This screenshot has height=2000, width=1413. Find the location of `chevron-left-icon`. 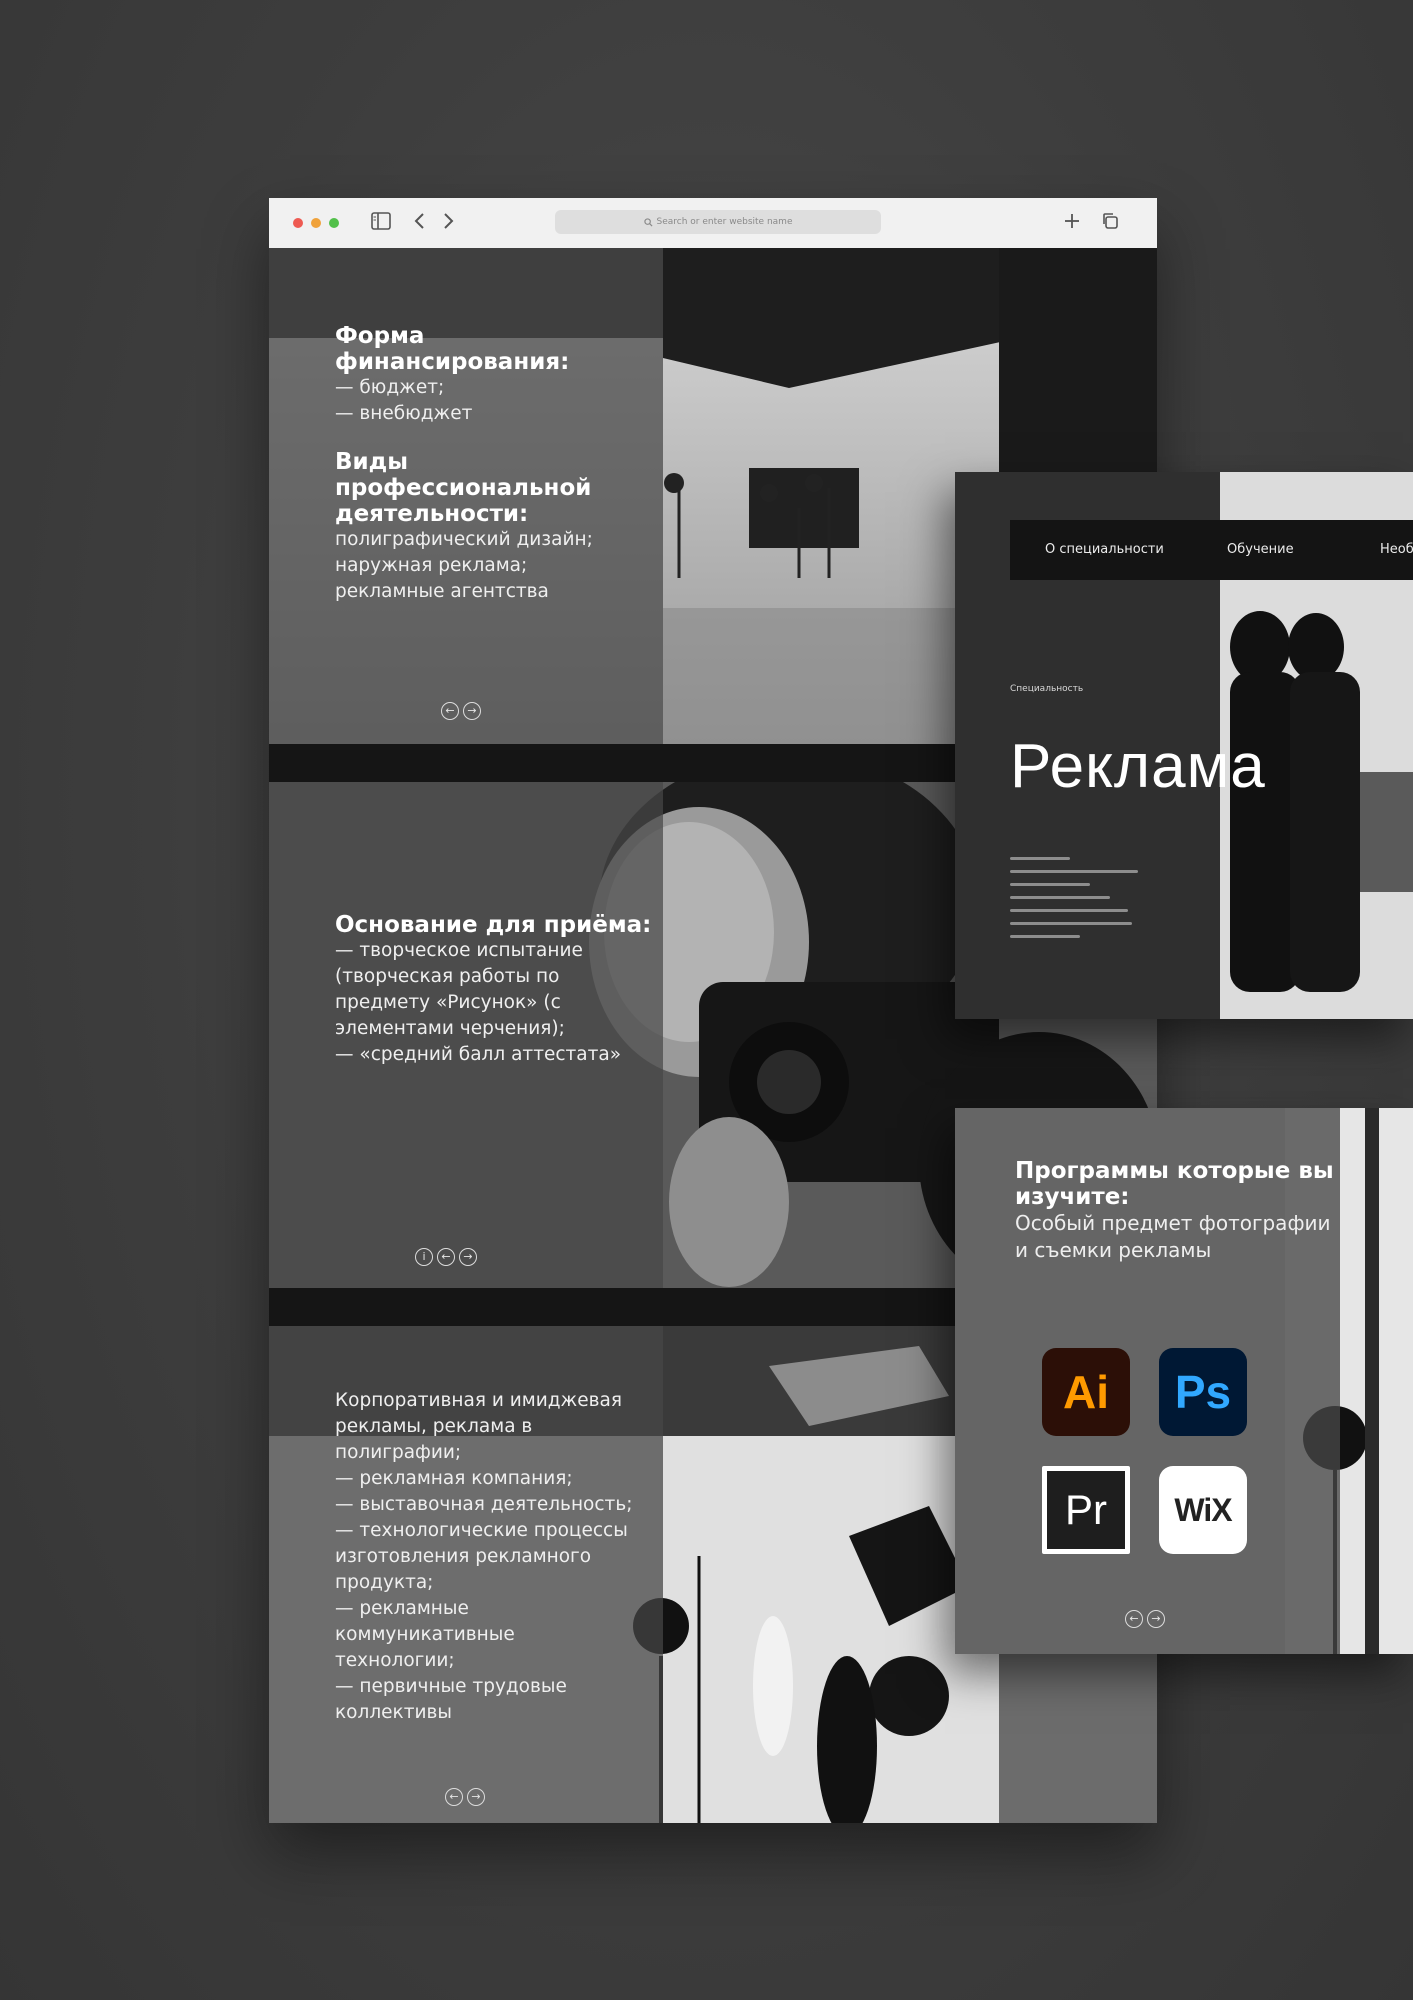

chevron-left-icon is located at coordinates (419, 222).